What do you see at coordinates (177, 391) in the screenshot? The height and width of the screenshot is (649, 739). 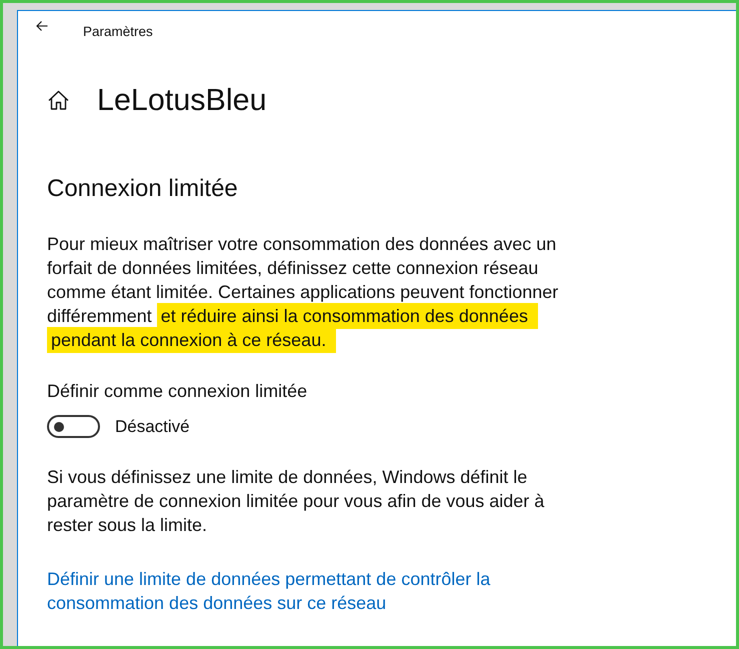 I see `toggle-label: Définir comme connexion limitée` at bounding box center [177, 391].